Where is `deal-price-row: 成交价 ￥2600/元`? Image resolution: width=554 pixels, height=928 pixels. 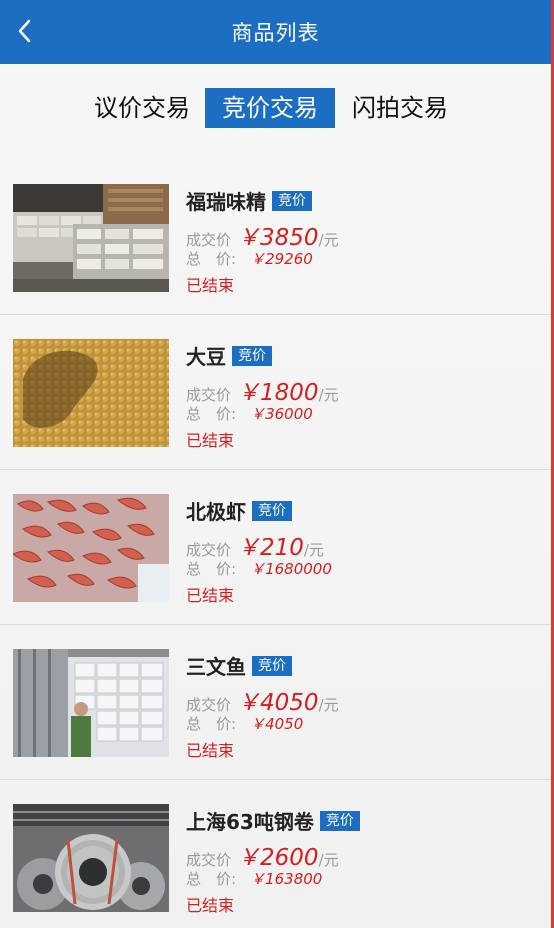 deal-price-row: 成交价 ￥2600/元 is located at coordinates (262, 855).